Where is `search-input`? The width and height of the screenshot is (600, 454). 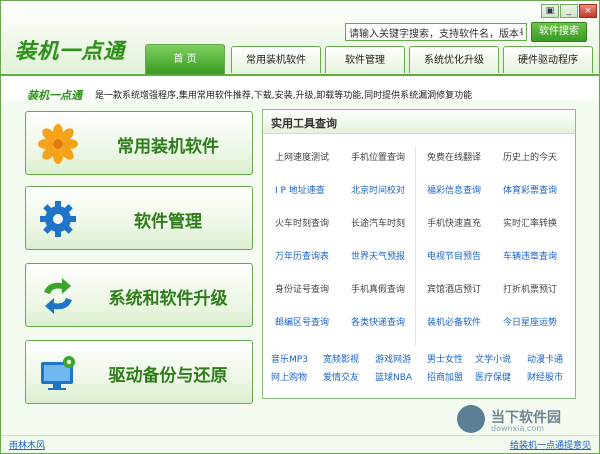 search-input is located at coordinates (436, 32).